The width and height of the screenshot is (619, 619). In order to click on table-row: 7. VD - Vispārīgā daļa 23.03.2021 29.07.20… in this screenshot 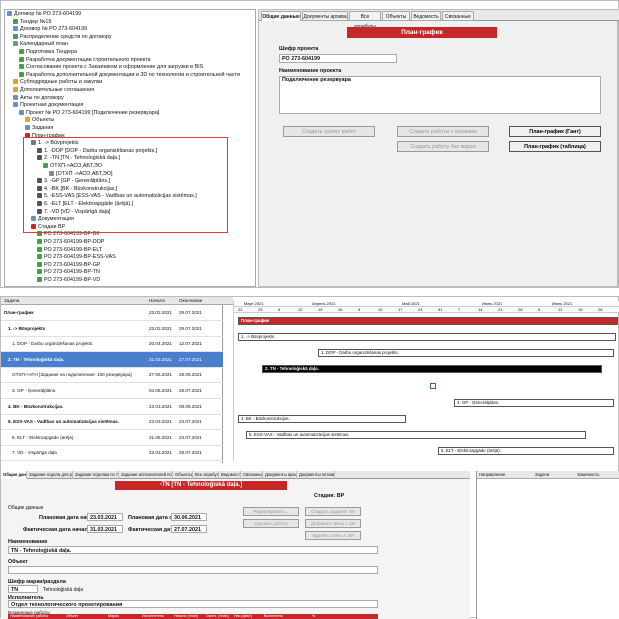, I will do `click(112, 453)`.